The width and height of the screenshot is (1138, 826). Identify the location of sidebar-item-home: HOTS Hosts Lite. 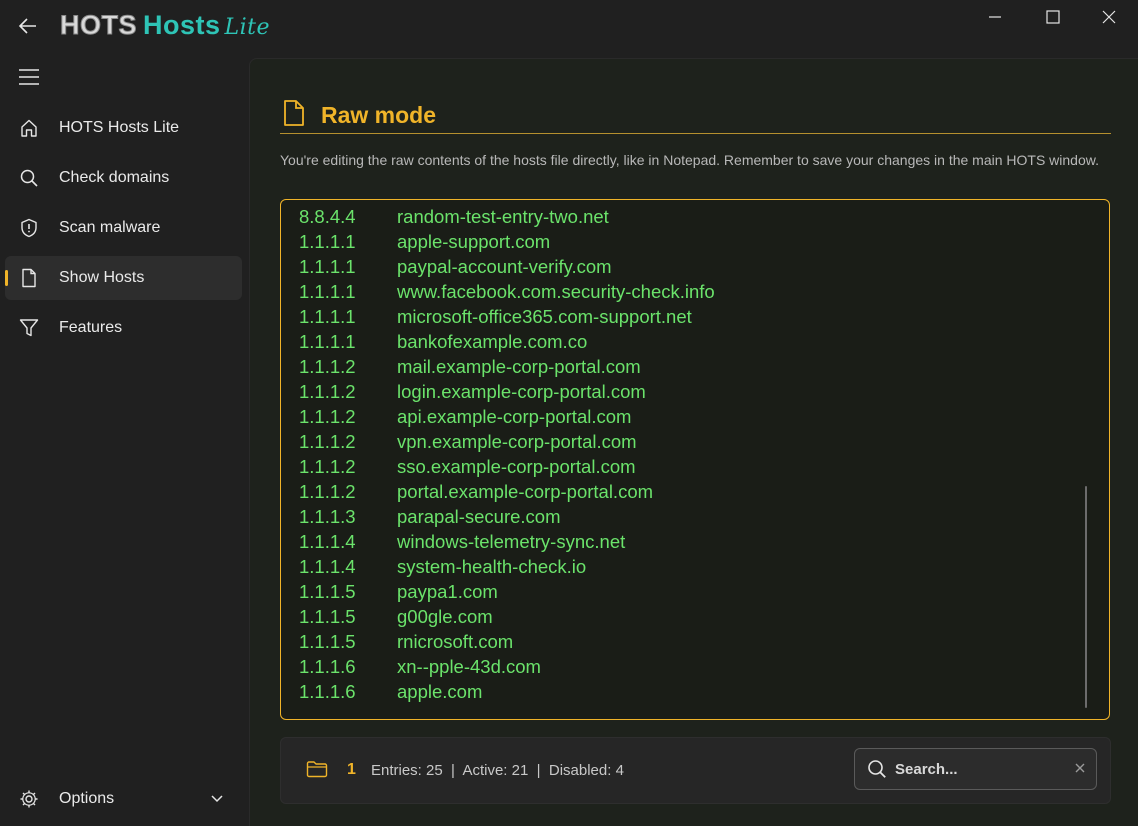
(123, 128).